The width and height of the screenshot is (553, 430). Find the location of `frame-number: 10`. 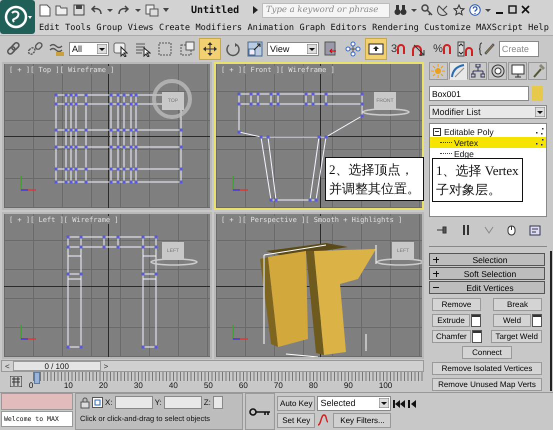

frame-number: 10 is located at coordinates (69, 385).